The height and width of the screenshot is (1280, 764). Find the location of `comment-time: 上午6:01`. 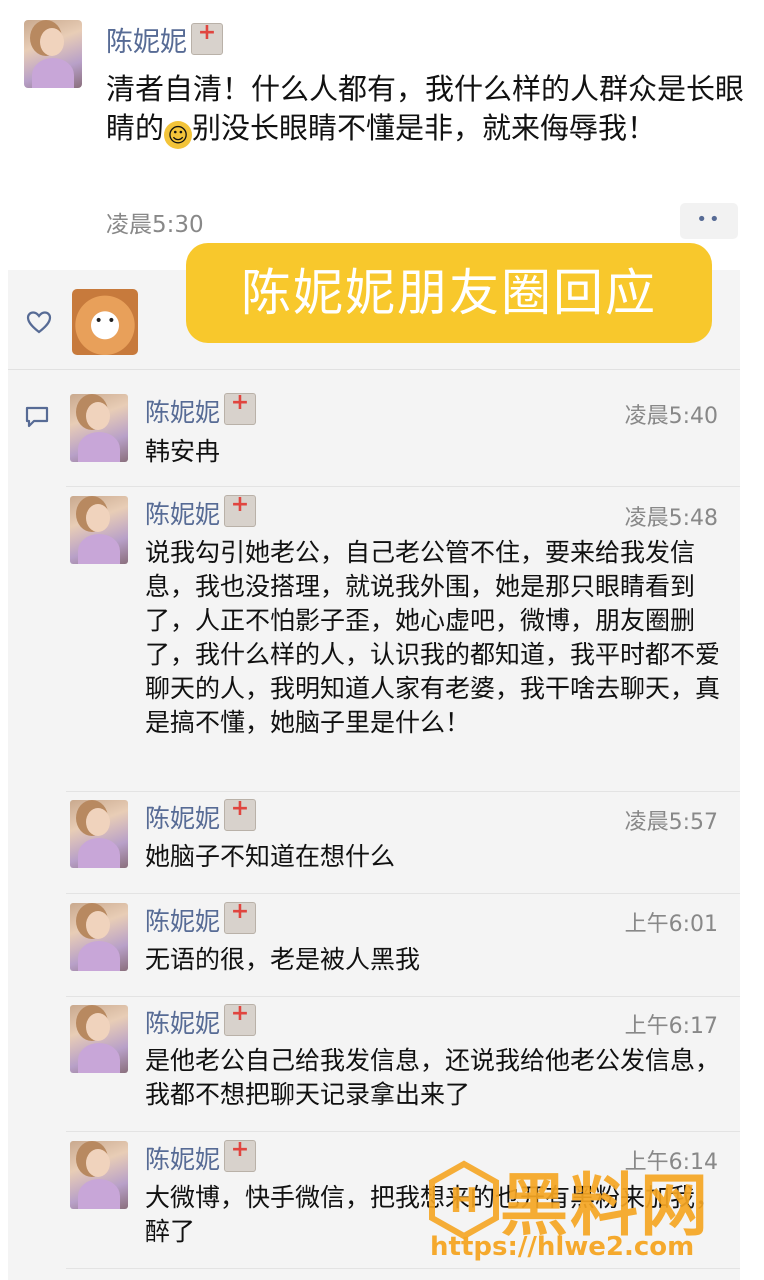

comment-time: 上午6:01 is located at coordinates (671, 924).